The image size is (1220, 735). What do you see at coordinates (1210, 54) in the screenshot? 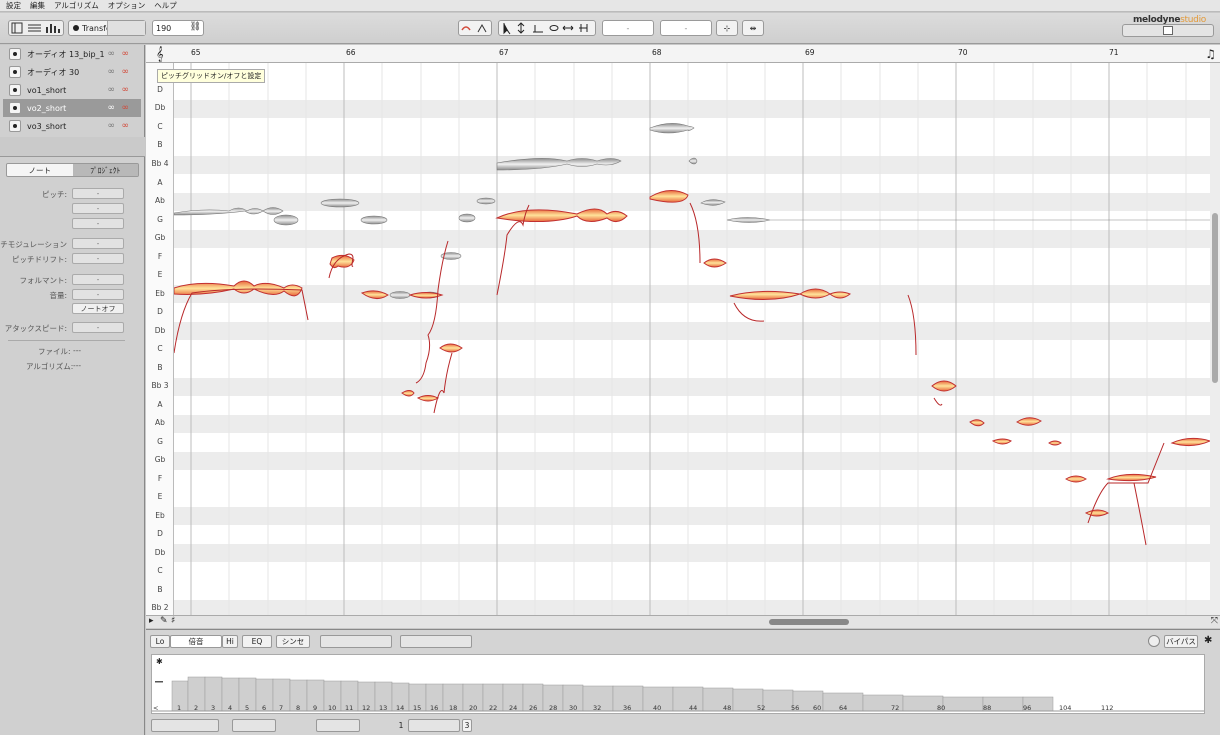
I see `note-icon: ♫` at bounding box center [1210, 54].